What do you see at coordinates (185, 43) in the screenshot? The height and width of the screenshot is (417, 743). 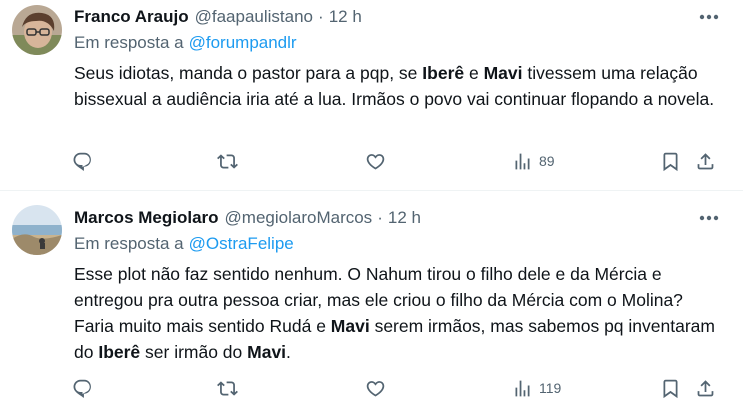 I see `reply-context: Em resposta a @forumpandlr` at bounding box center [185, 43].